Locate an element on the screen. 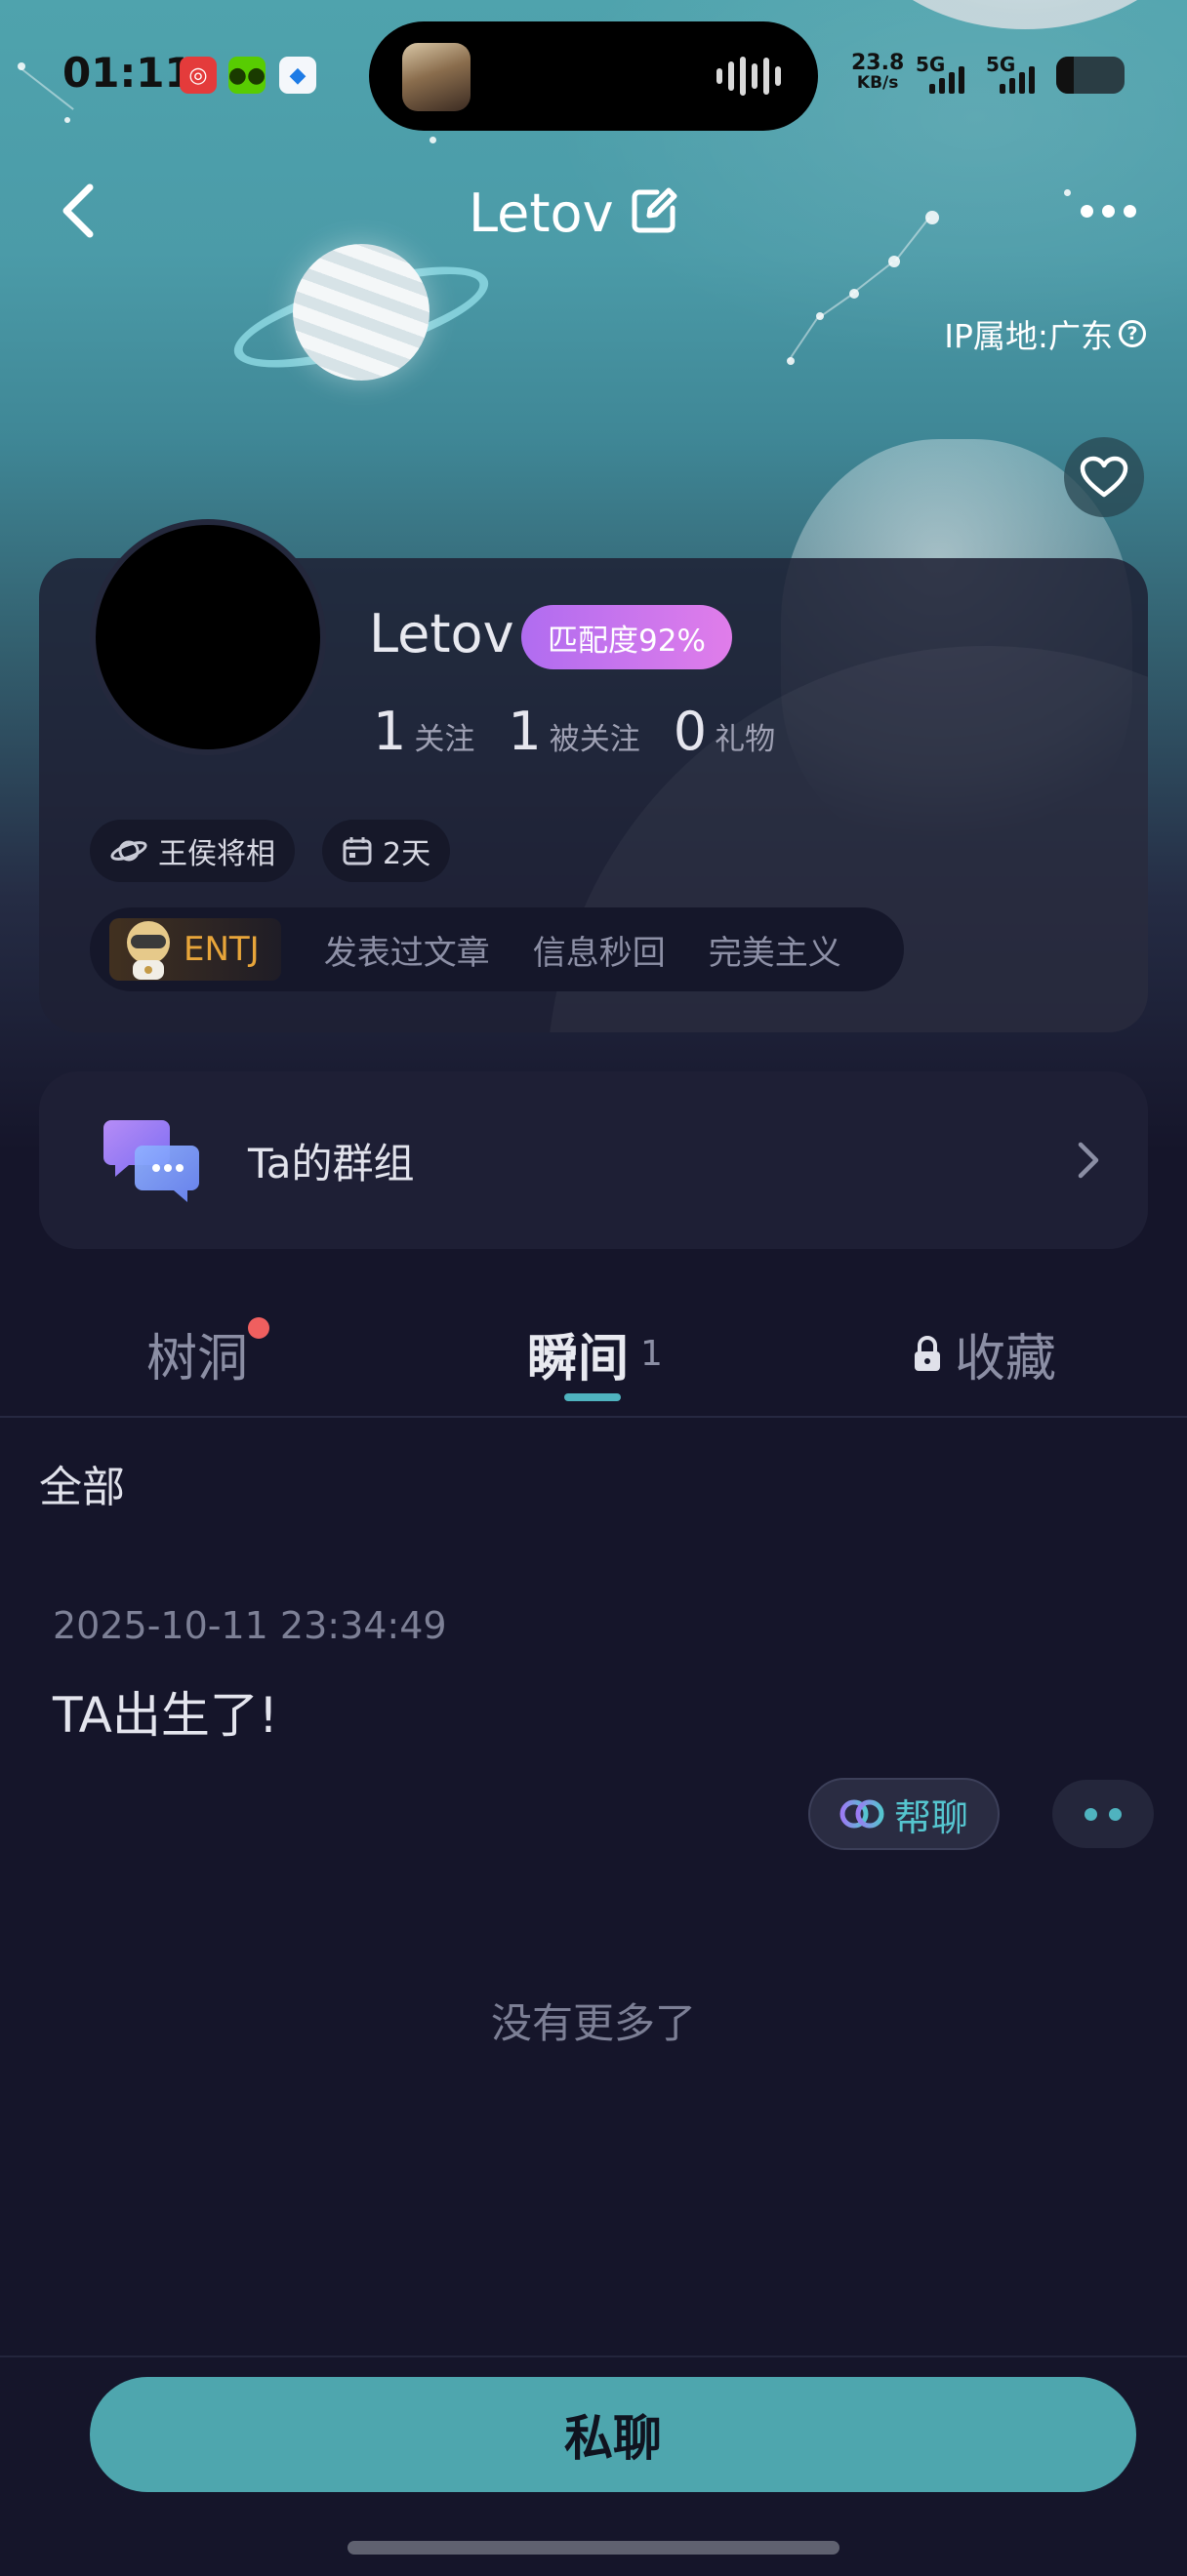 The image size is (1187, 2576). planet-chip: 王侯将相 is located at coordinates (192, 851).